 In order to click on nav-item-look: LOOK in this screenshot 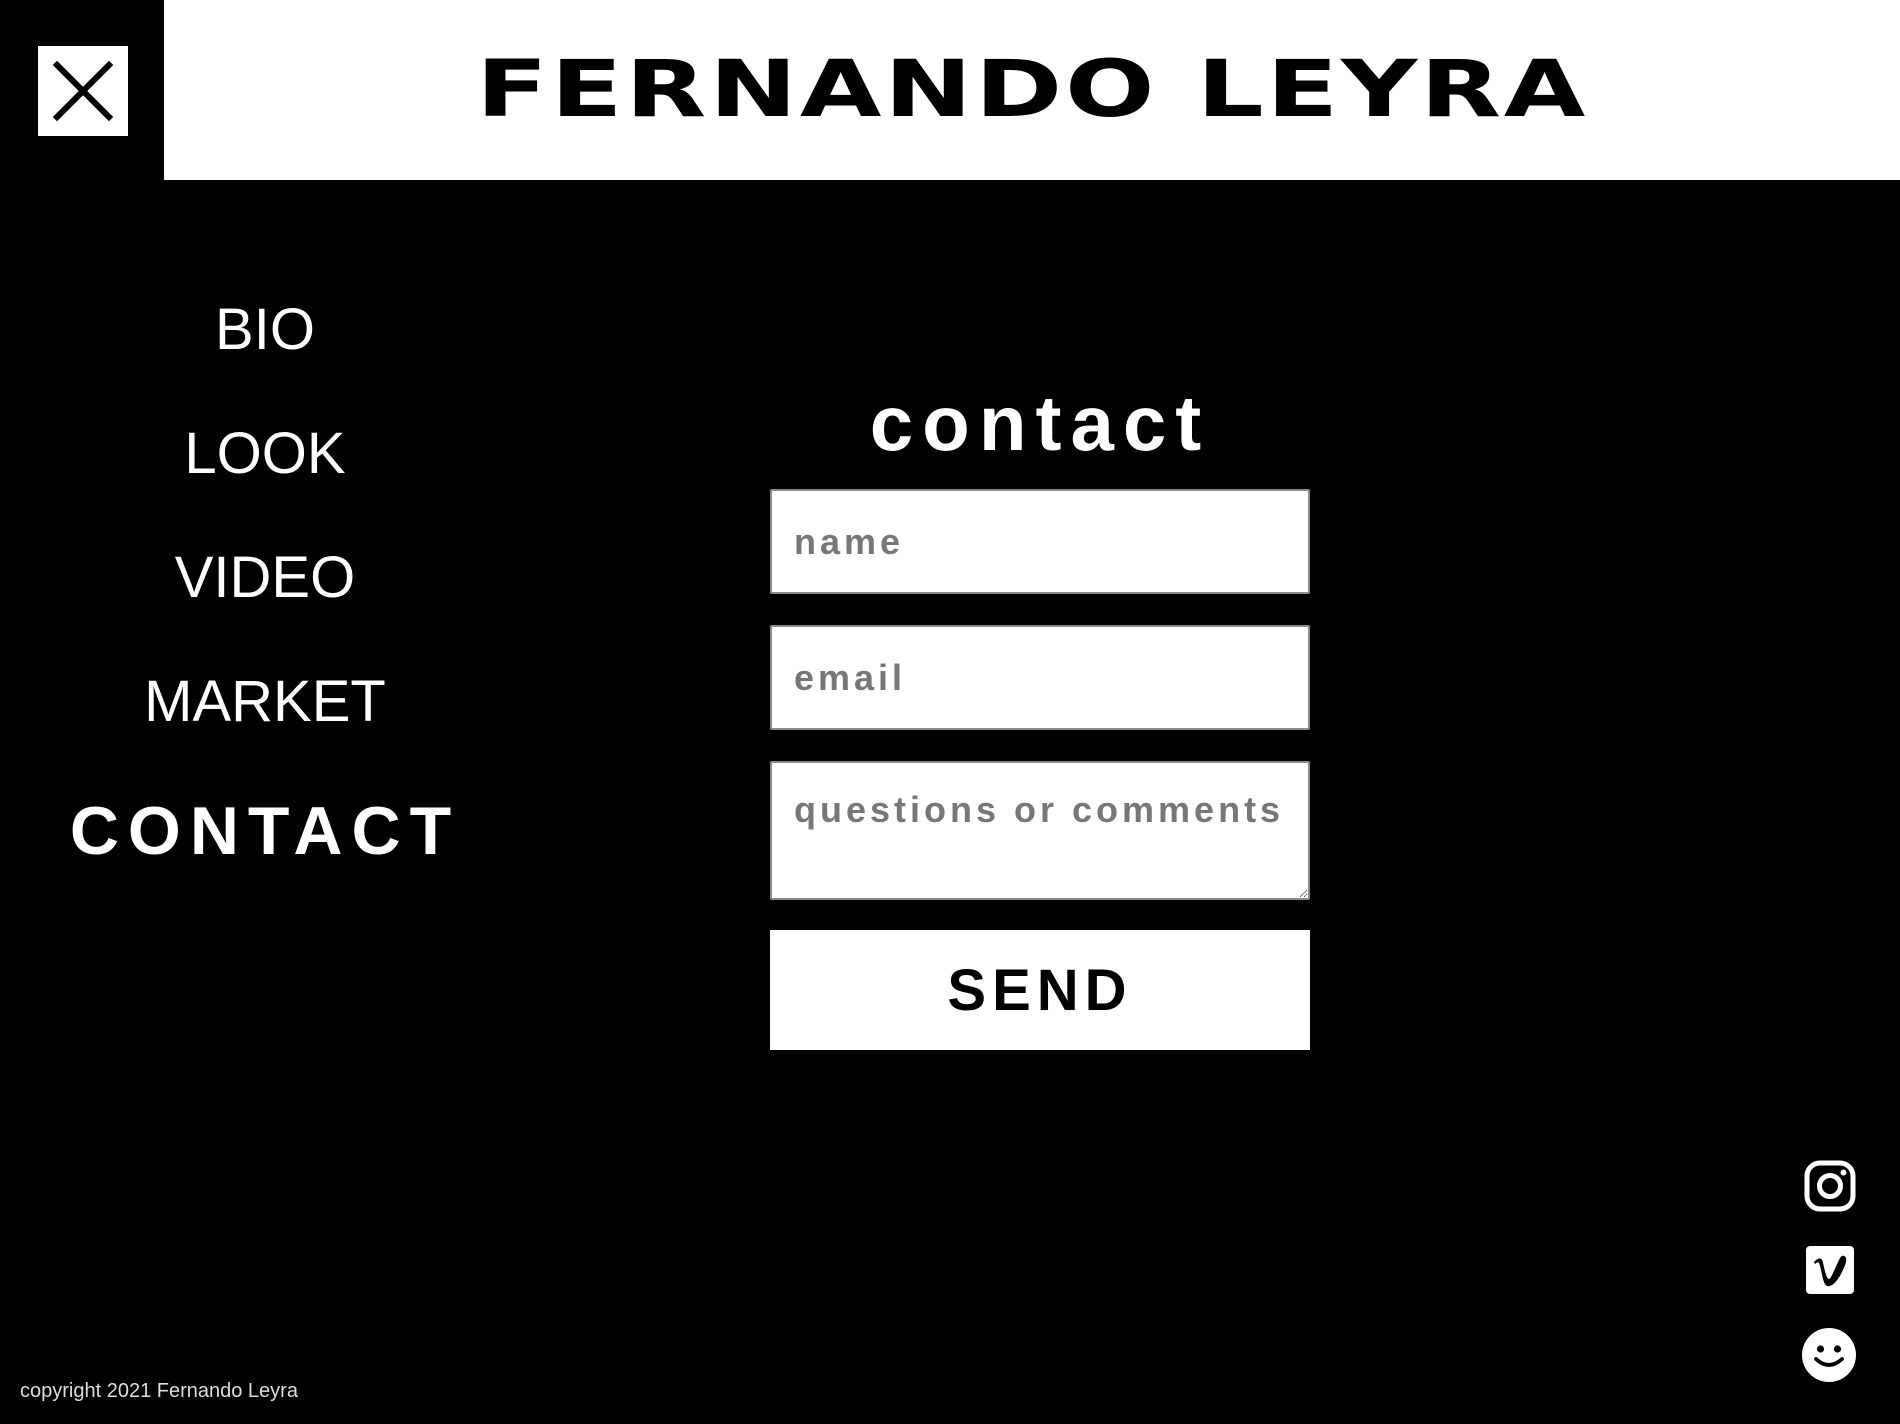, I will do `click(265, 453)`.